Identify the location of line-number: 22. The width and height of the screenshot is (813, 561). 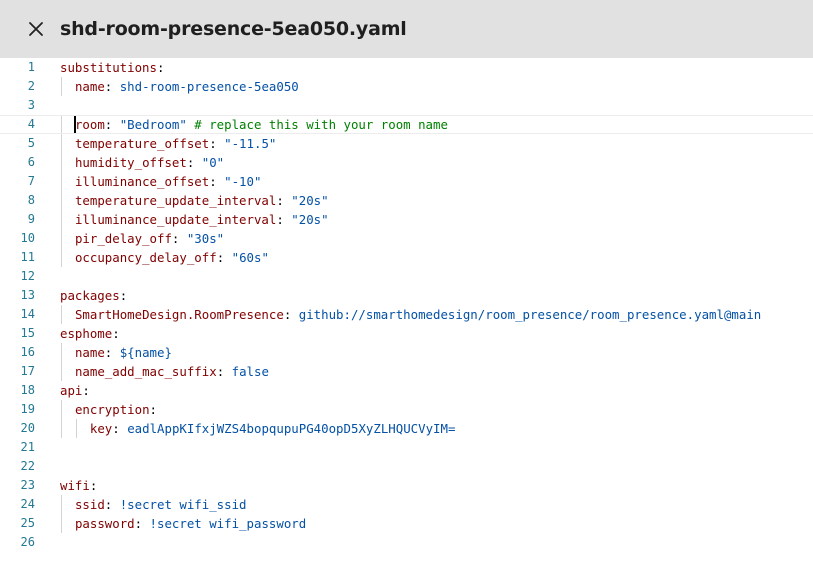
(27, 466).